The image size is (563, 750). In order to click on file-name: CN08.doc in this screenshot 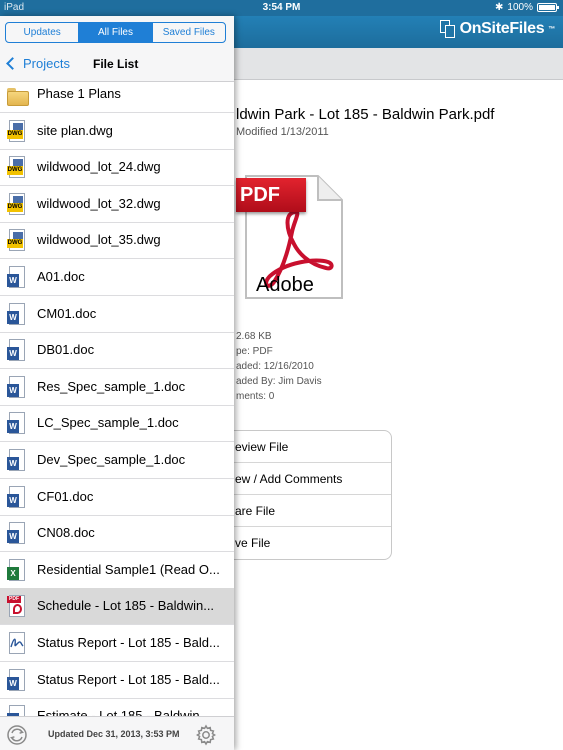, I will do `click(66, 533)`.